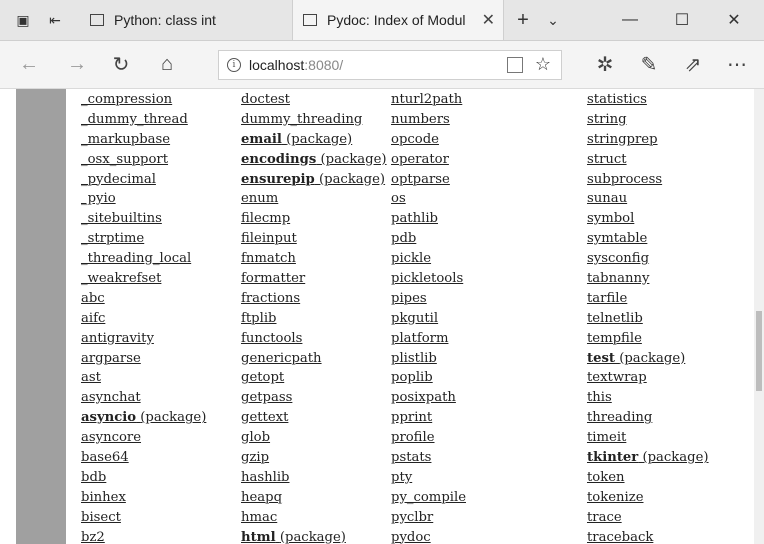  Describe the element at coordinates (121, 278) in the screenshot. I see `module-link: _weakrefset` at that location.